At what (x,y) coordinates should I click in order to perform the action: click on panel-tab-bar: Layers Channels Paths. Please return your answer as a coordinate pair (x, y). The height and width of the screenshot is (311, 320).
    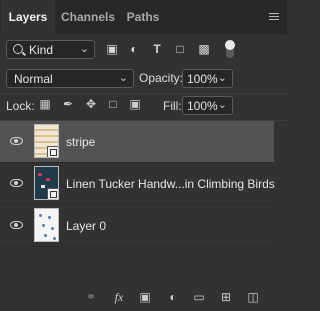
    Looking at the image, I should click on (143, 17).